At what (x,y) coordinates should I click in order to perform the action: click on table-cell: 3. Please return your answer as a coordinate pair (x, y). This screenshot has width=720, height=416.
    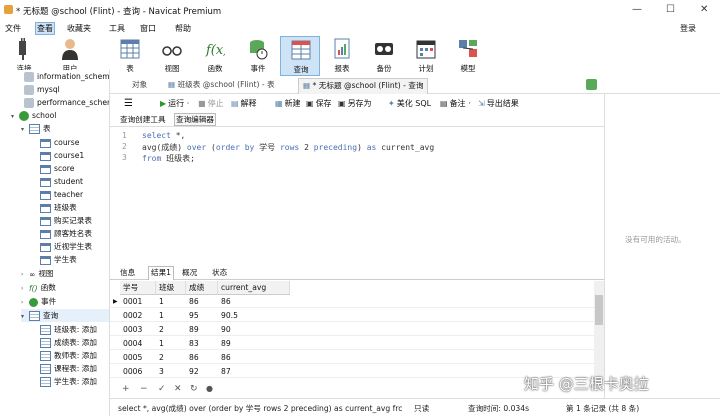
    Looking at the image, I should click on (160, 371).